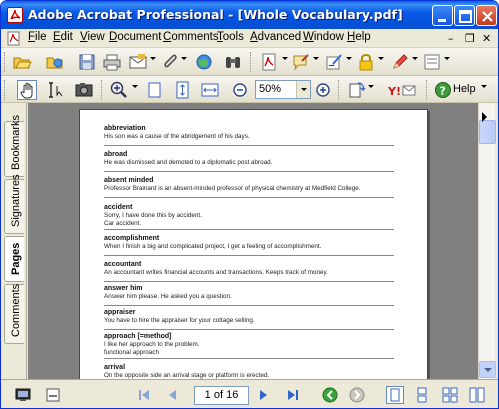 The height and width of the screenshot is (409, 499). What do you see at coordinates (464, 89) in the screenshot?
I see `help-button: Help` at bounding box center [464, 89].